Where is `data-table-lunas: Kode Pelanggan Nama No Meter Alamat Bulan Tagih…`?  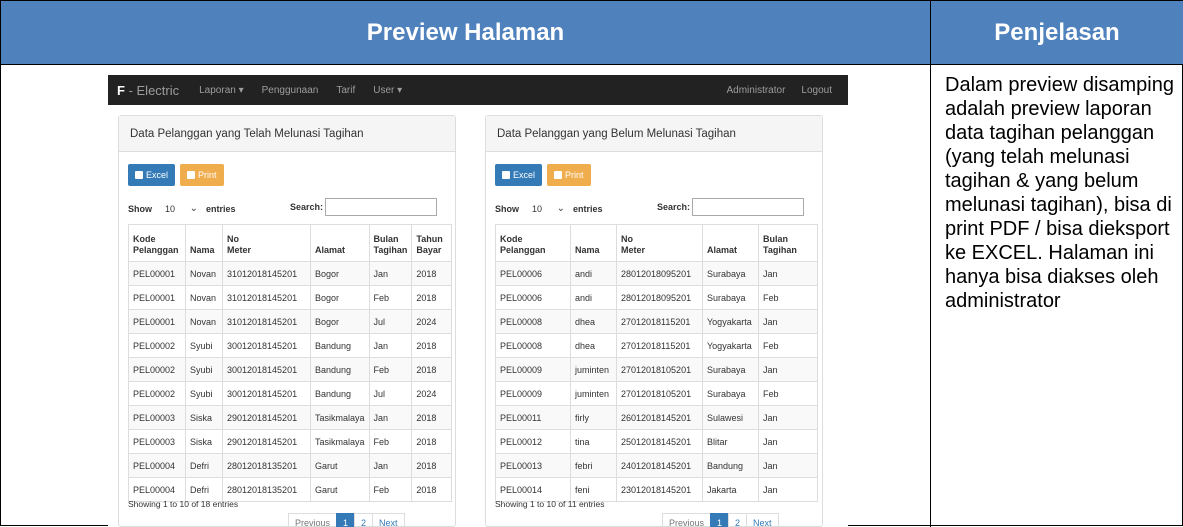
data-table-lunas: Kode Pelanggan Nama No Meter Alamat Bulan Tagih… is located at coordinates (290, 363).